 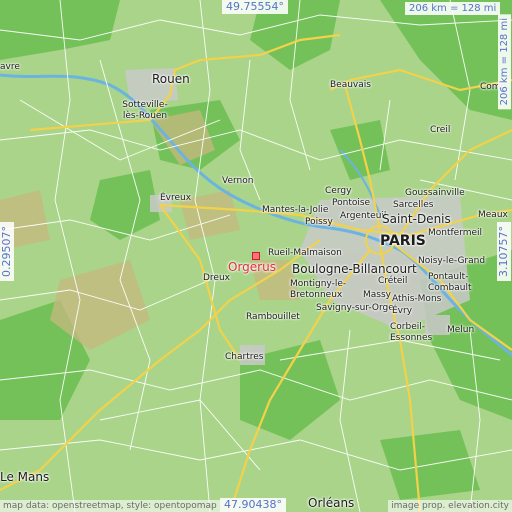 I want to click on city-label-pontault: Pontault-Combault, so click(x=450, y=282).